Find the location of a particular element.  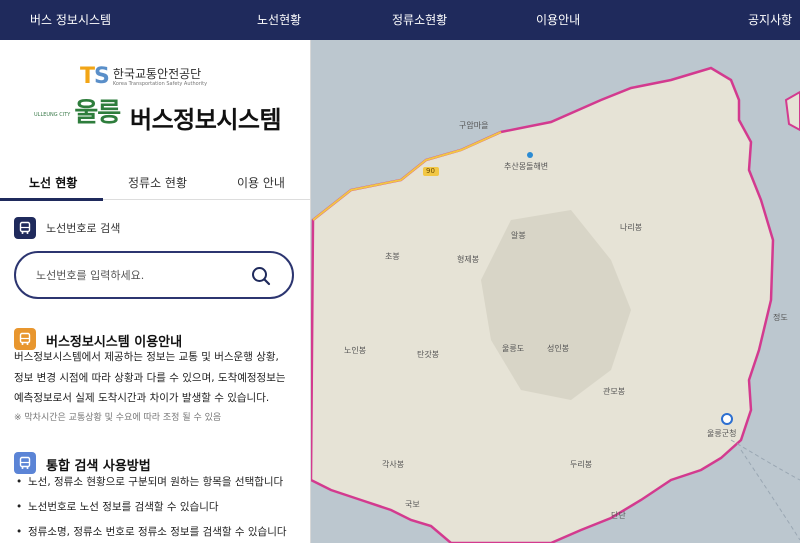

map-label: 각사봉 is located at coordinates (393, 464).